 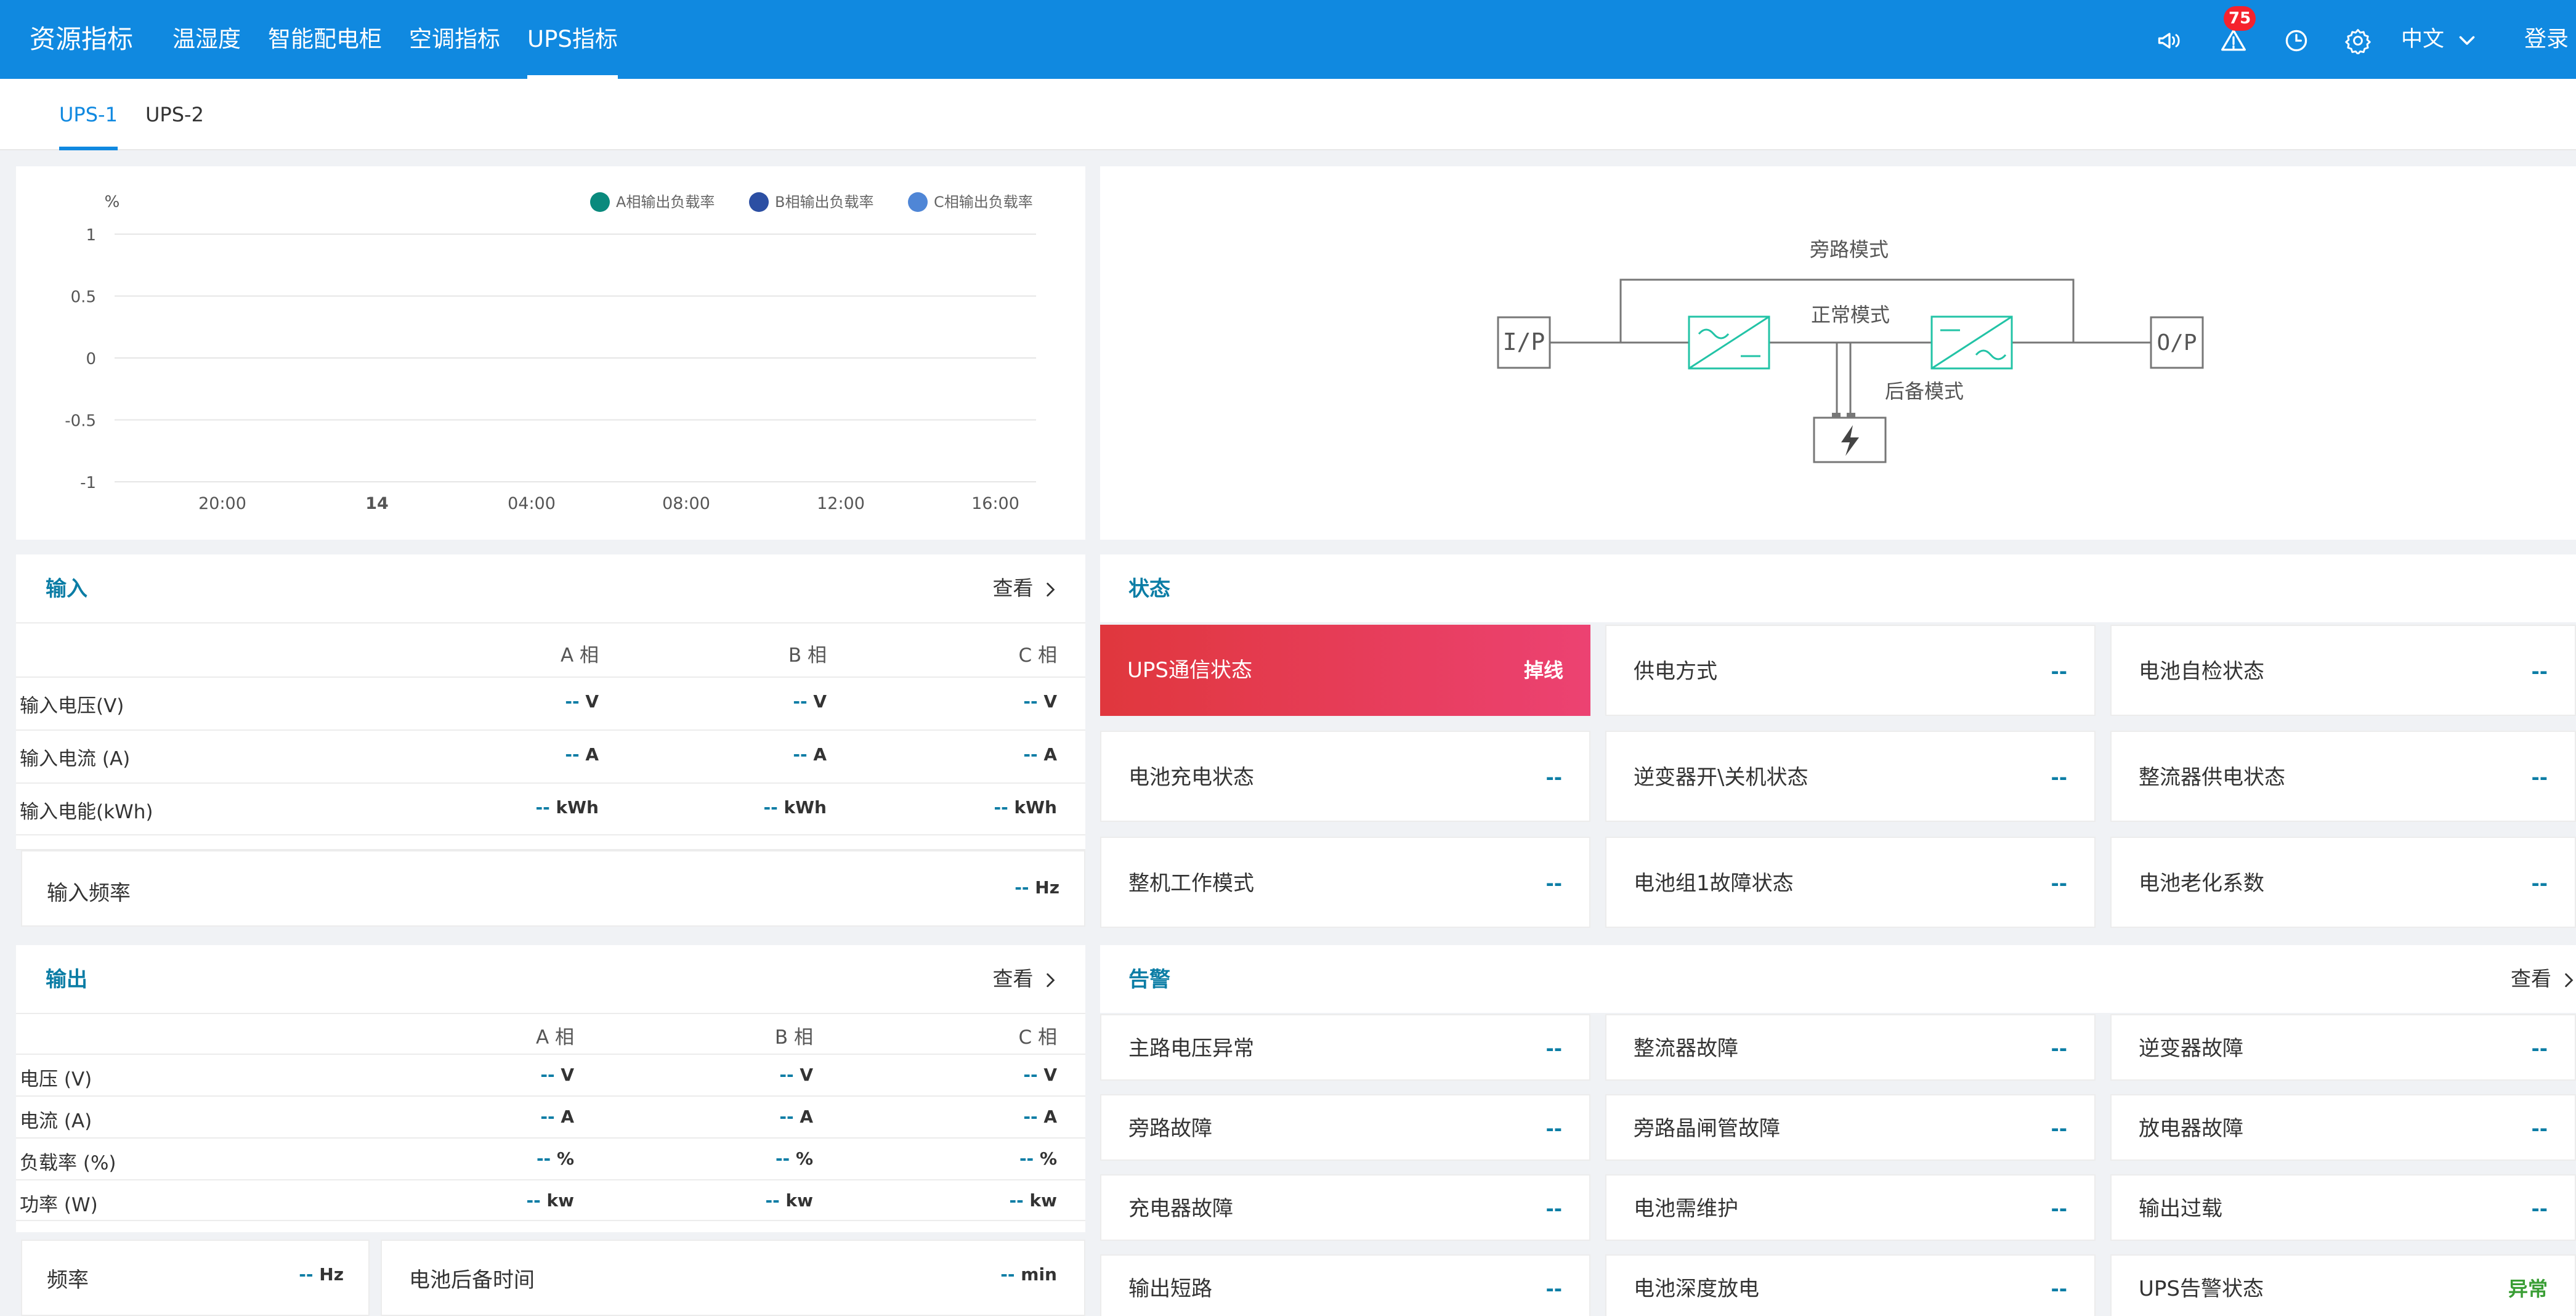 I want to click on input-view-link: 查看, so click(x=1026, y=586).